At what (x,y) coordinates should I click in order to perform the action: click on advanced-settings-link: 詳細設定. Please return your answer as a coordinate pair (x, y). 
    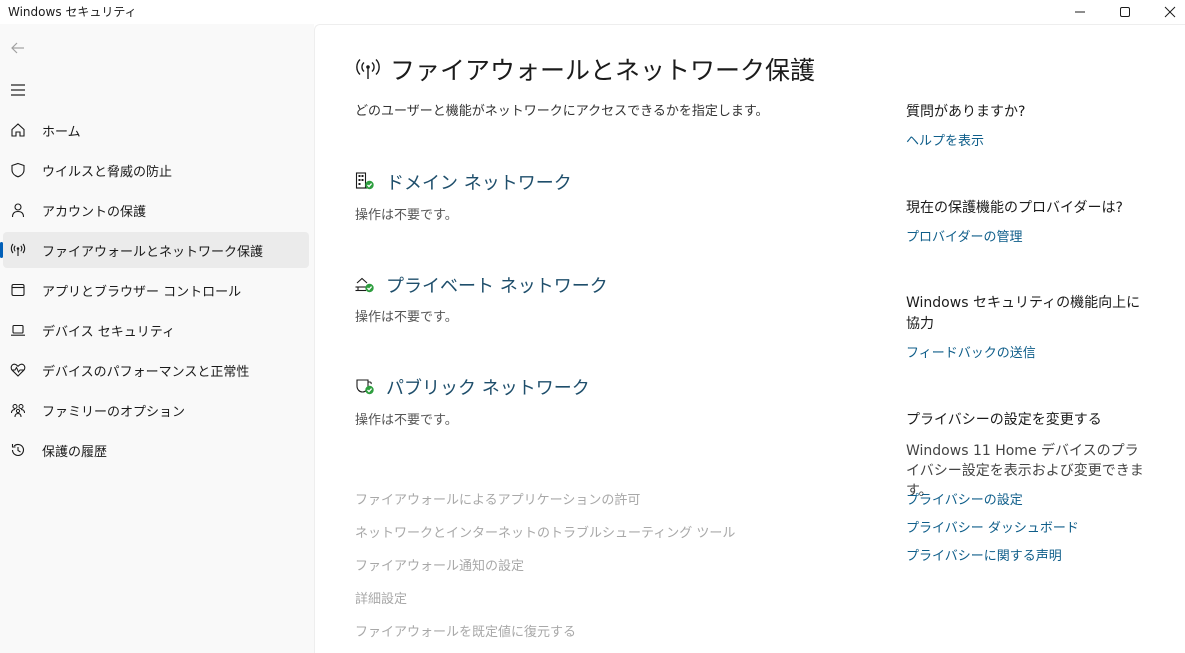
    Looking at the image, I should click on (381, 597).